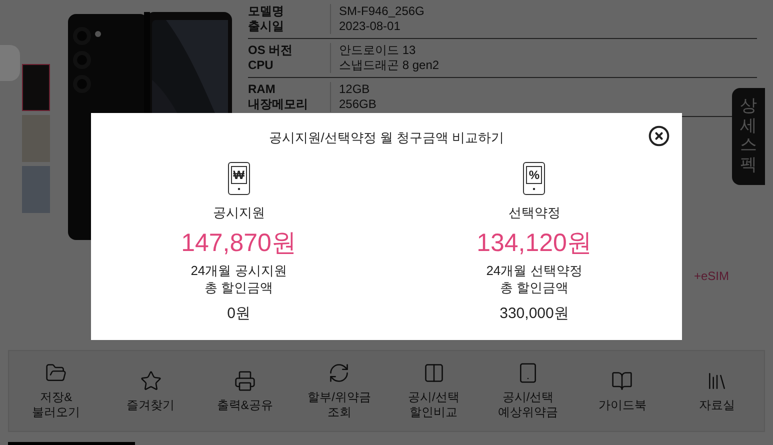  I want to click on option-name: 공시지원, so click(238, 213).